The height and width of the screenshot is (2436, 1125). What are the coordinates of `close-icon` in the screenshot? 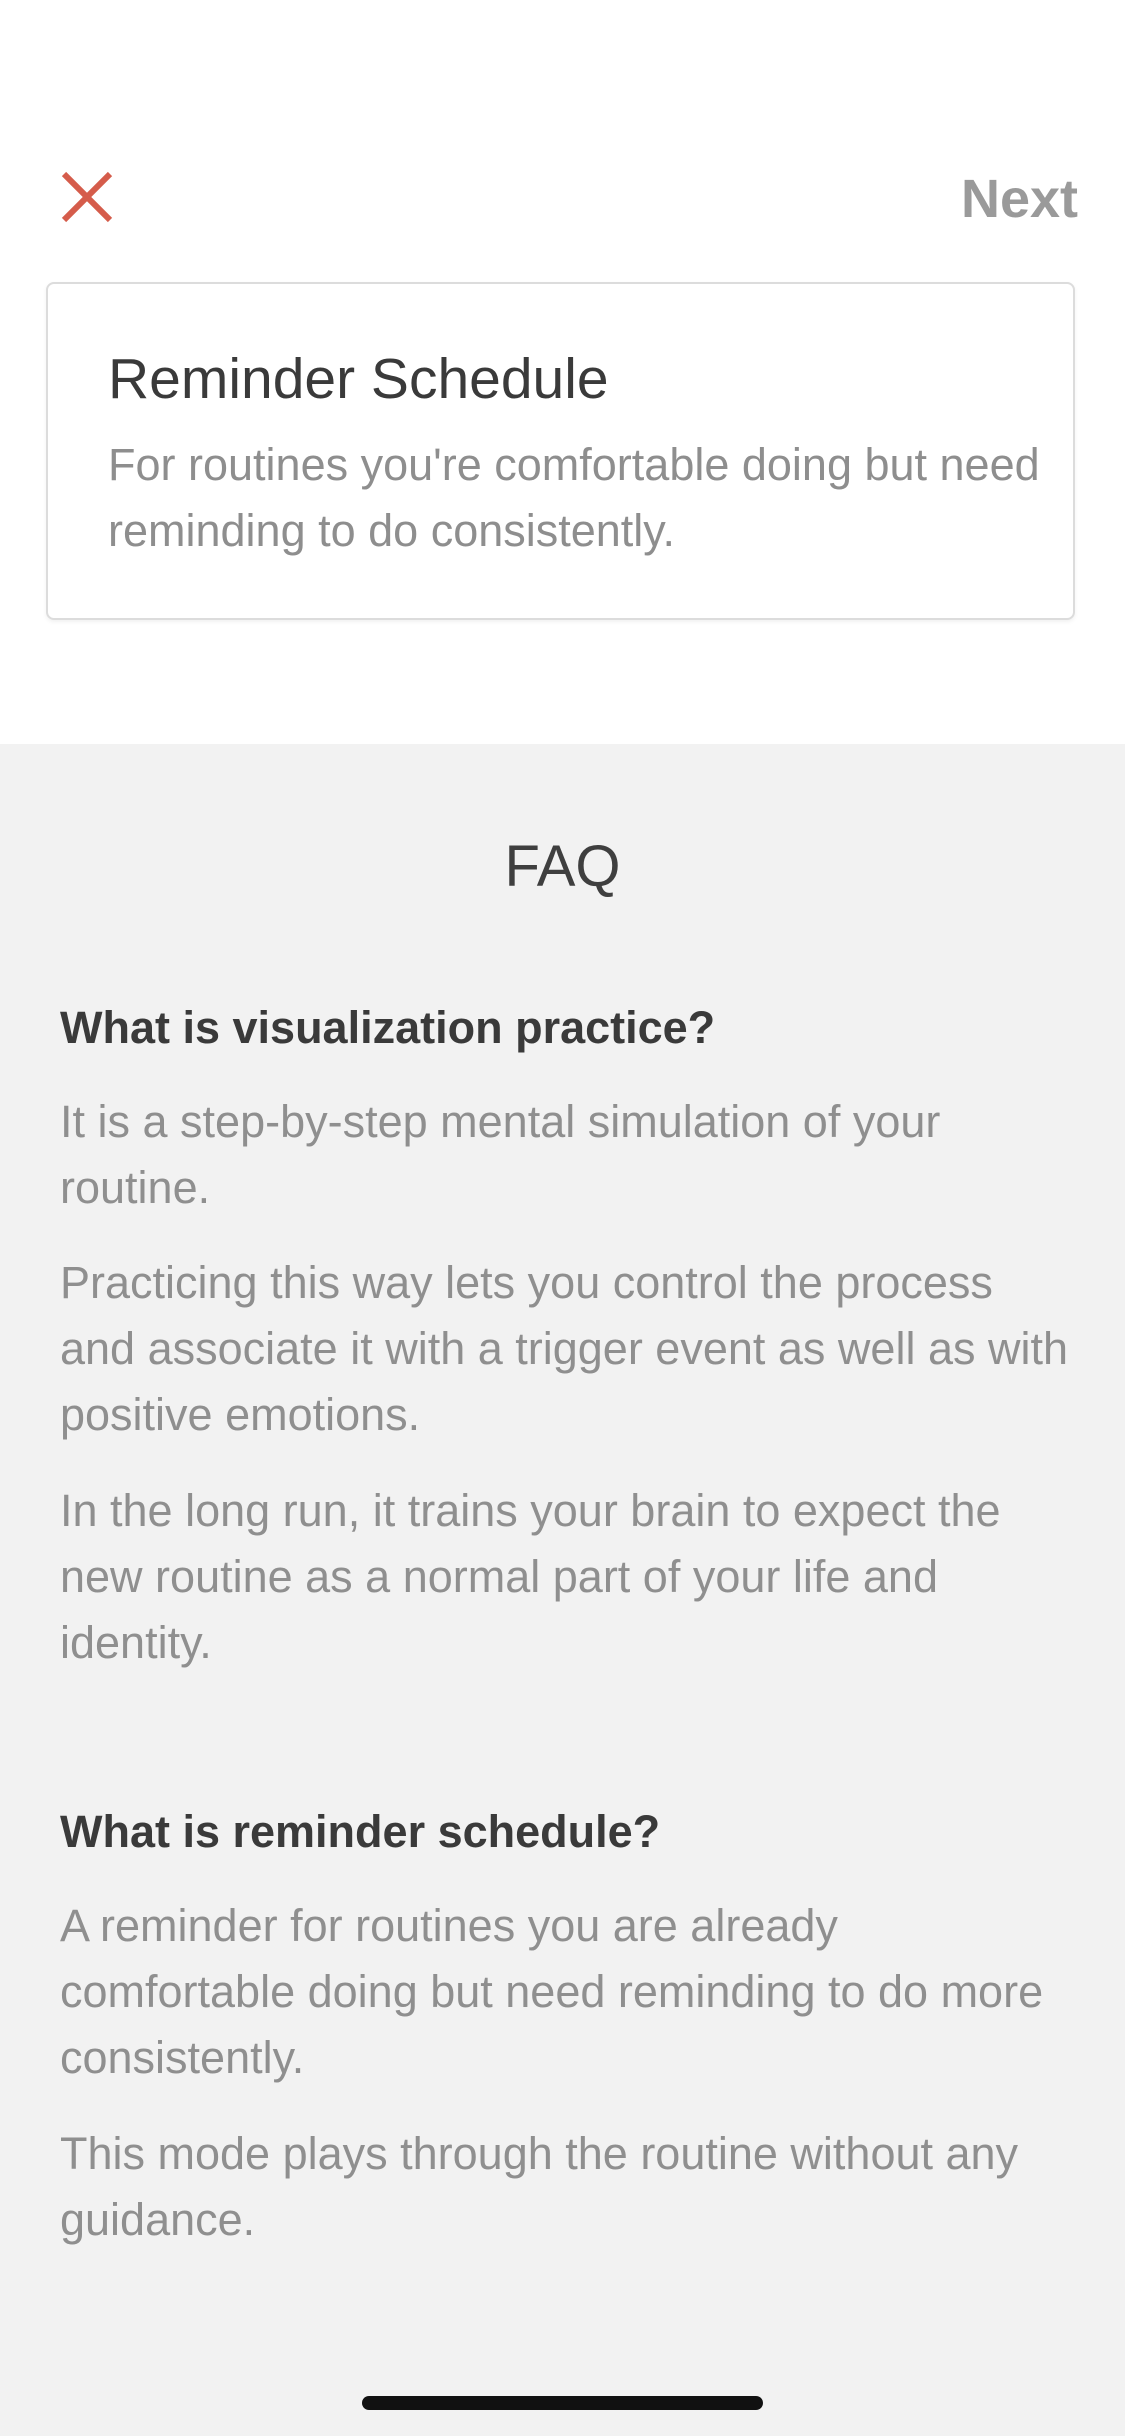 It's located at (87, 197).